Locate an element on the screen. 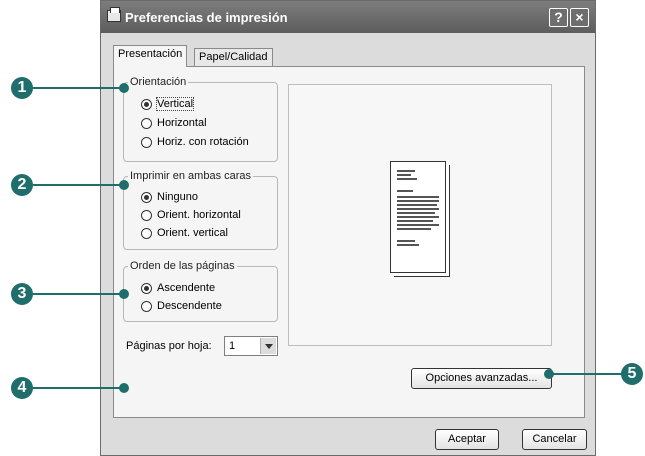 The image size is (645, 456). page-order-legend: Orden de las páginas is located at coordinates (182, 266).